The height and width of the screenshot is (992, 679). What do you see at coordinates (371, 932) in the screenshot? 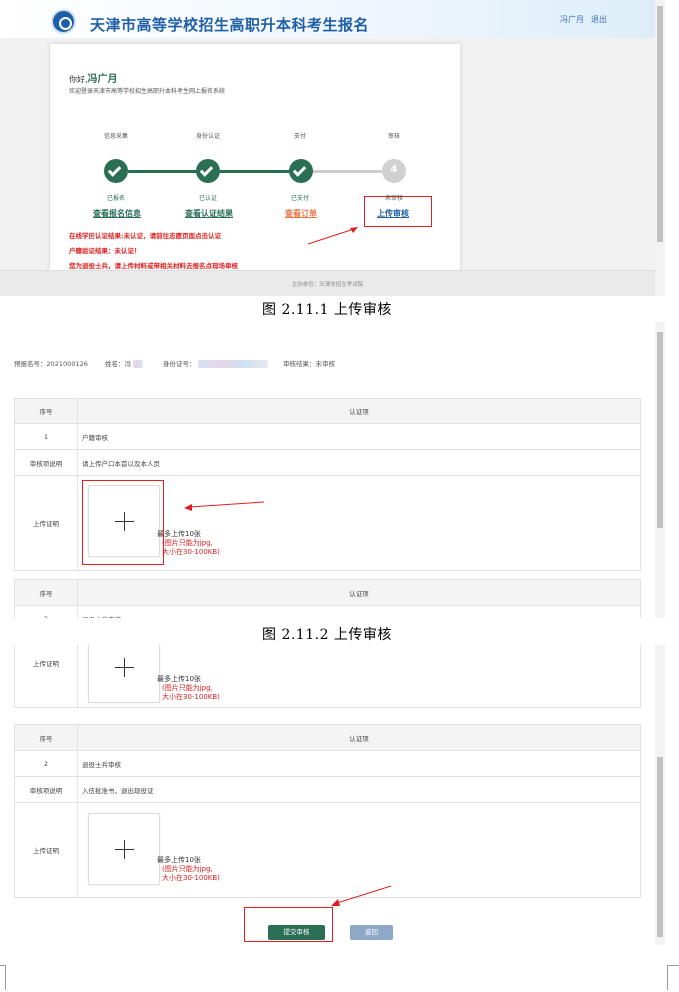
I see `back-button: 返回` at bounding box center [371, 932].